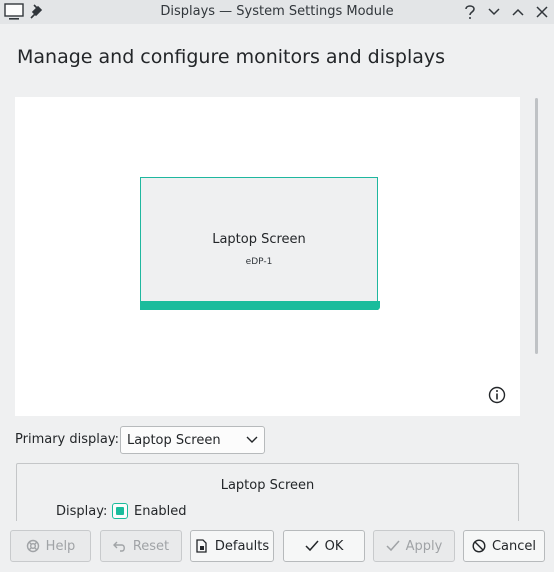 Image resolution: width=554 pixels, height=572 pixels. Describe the element at coordinates (334, 546) in the screenshot. I see `ok-label: OK` at that location.